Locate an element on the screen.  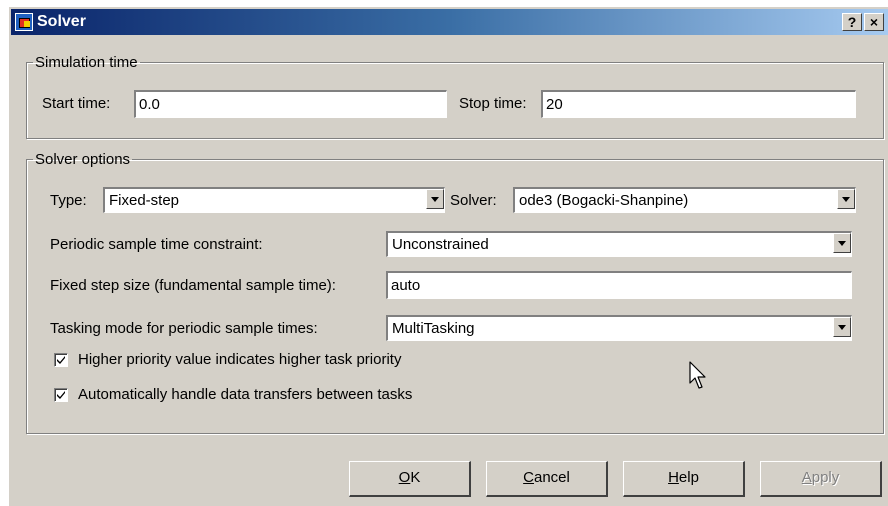
cancel-mnemonic: C is located at coordinates (528, 477).